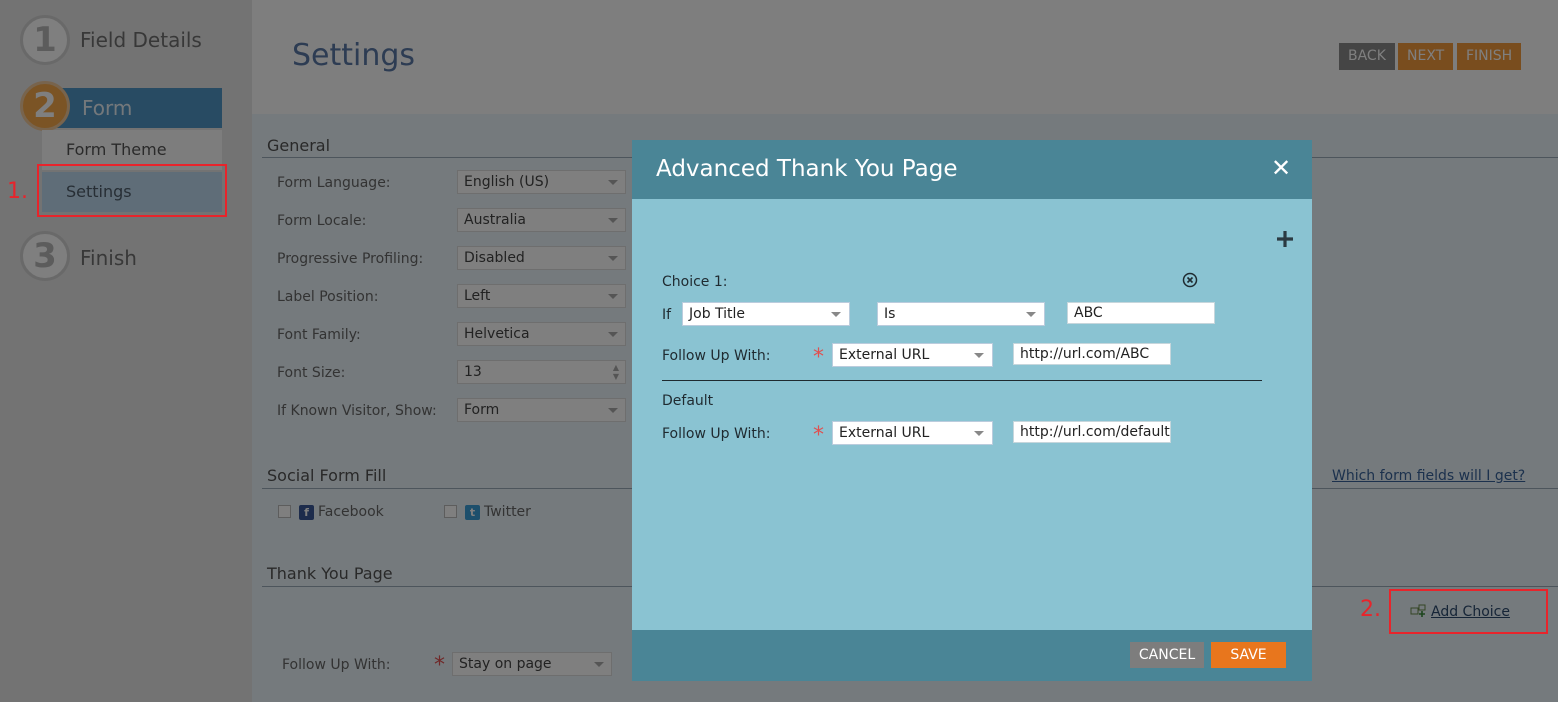 This screenshot has height=702, width=1558. I want to click on default-follow-type-value: External URL, so click(884, 433).